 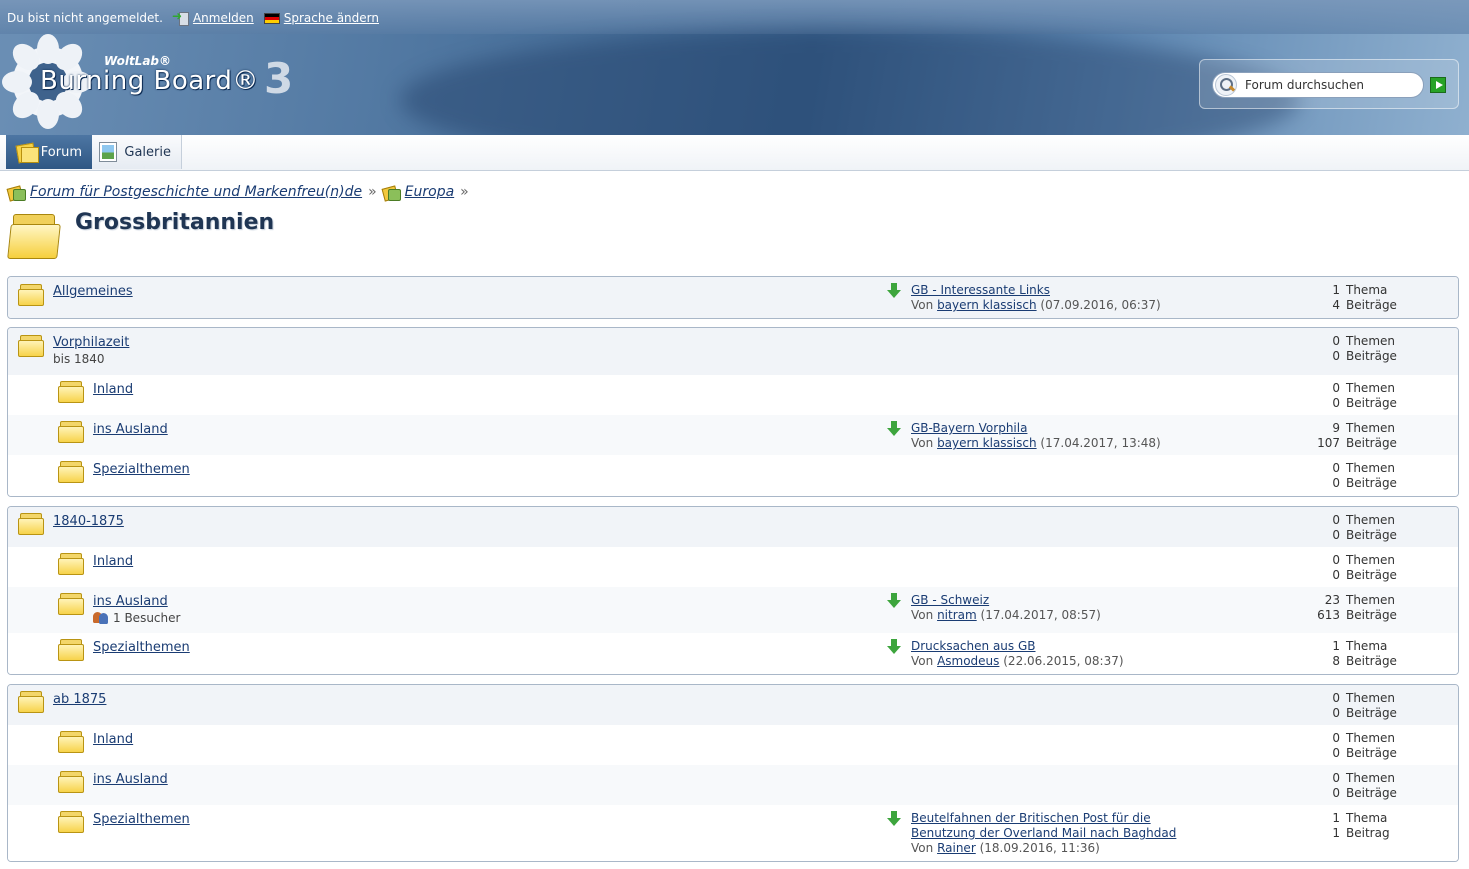 I want to click on board-stats: 23 Themen 613 Beiträge, so click(x=1357, y=607).